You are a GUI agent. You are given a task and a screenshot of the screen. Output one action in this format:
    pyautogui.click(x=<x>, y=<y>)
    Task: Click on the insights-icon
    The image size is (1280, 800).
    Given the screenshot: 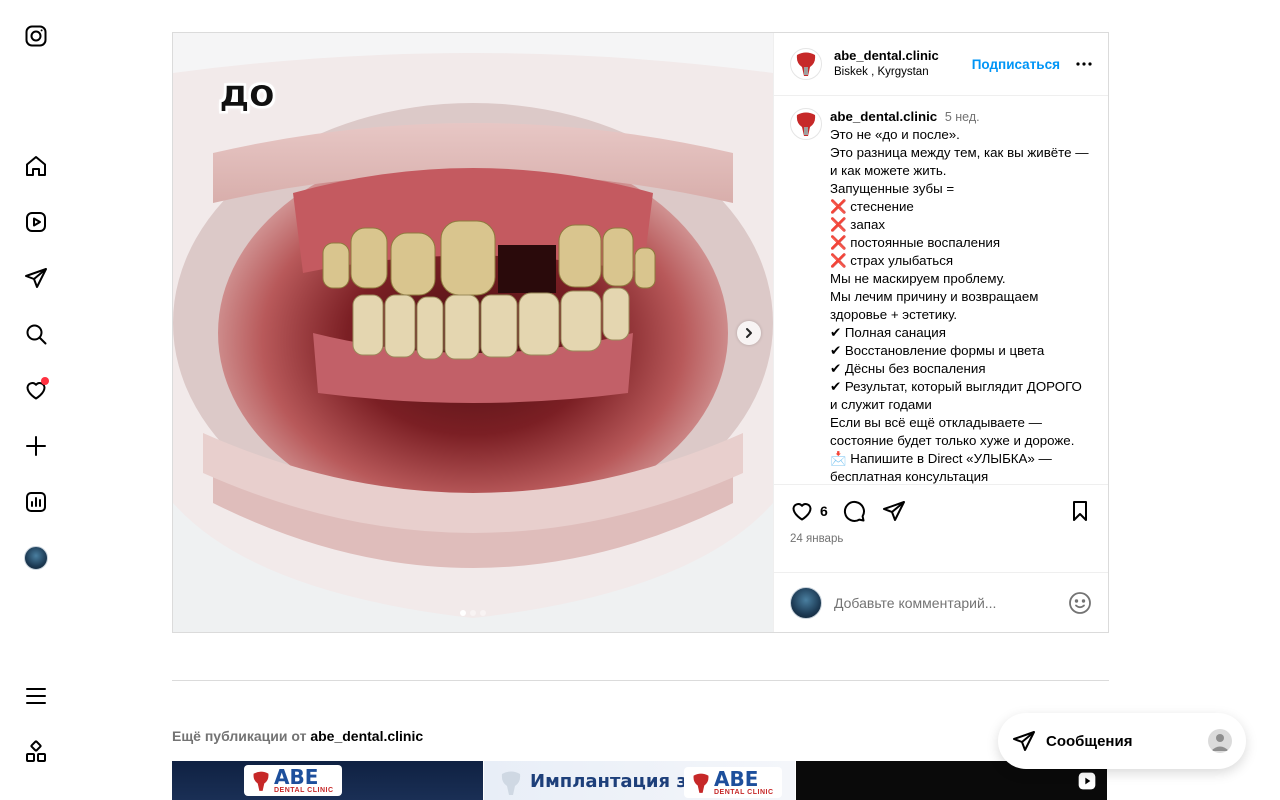 What is the action you would take?
    pyautogui.click(x=36, y=502)
    